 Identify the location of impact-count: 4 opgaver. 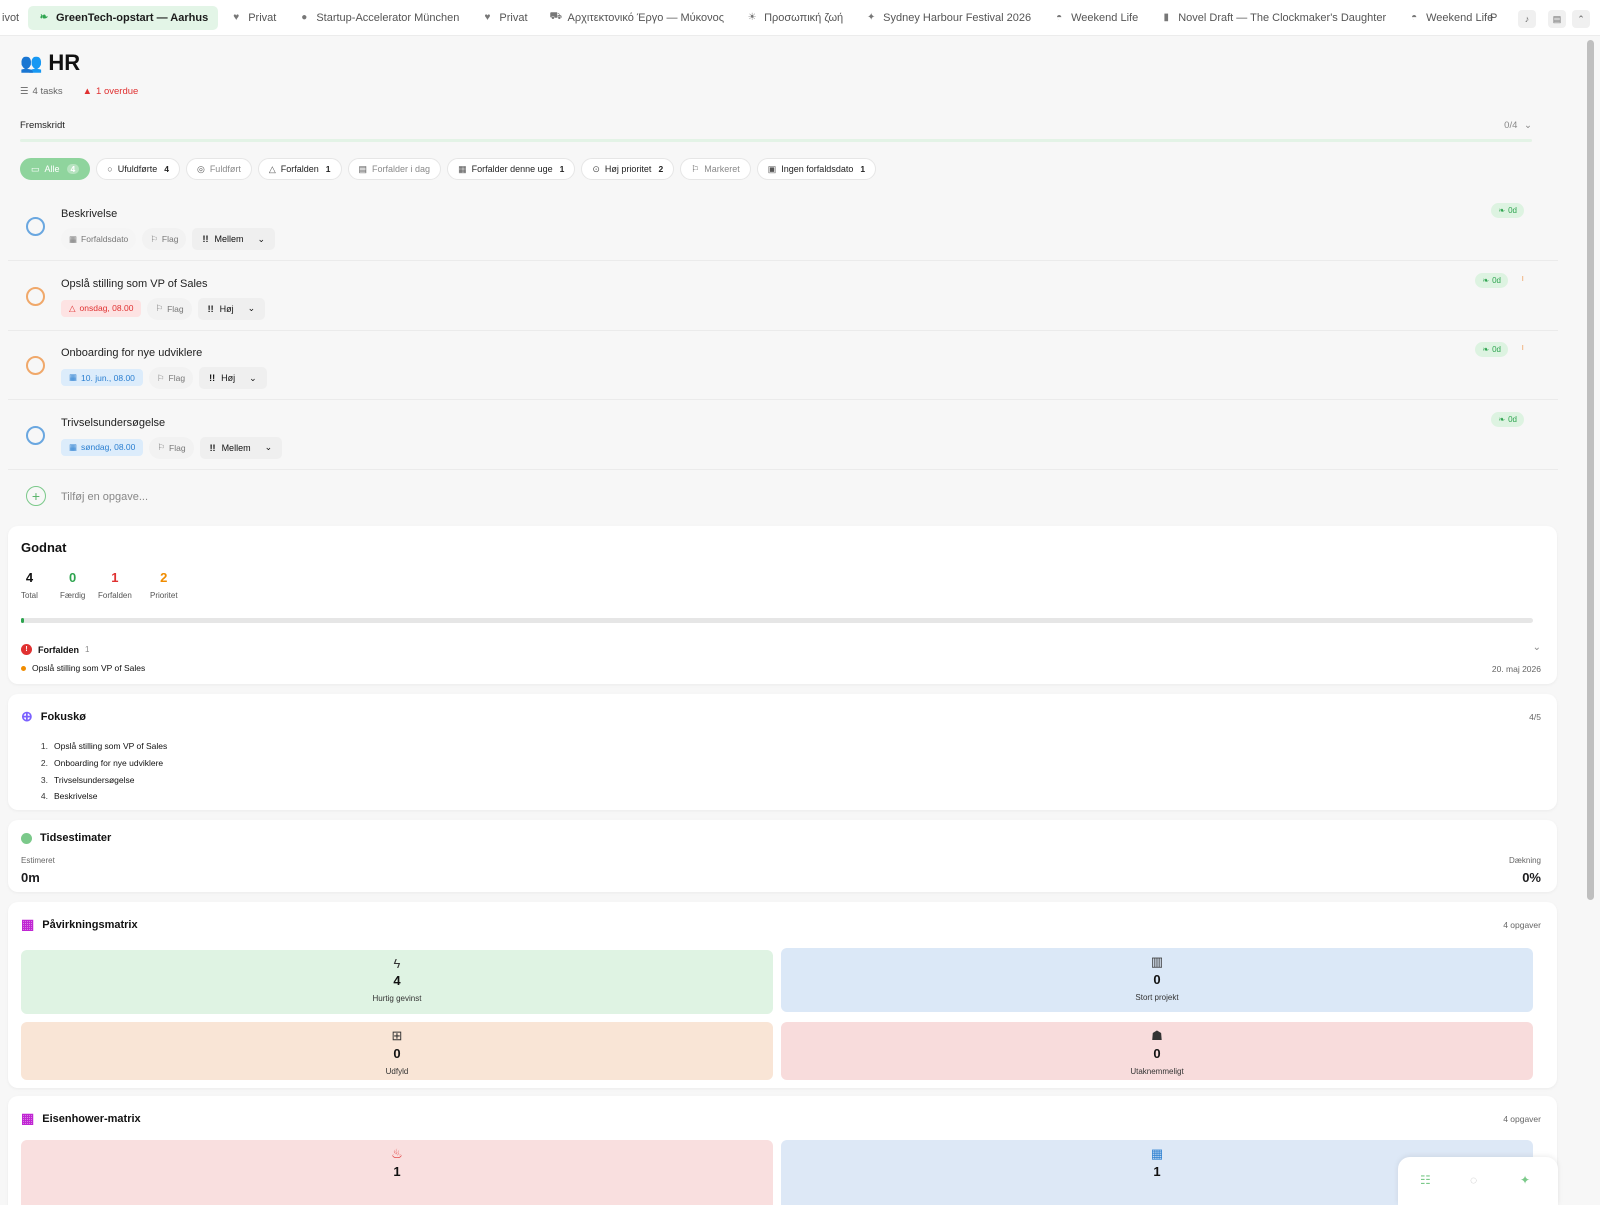
(1522, 925).